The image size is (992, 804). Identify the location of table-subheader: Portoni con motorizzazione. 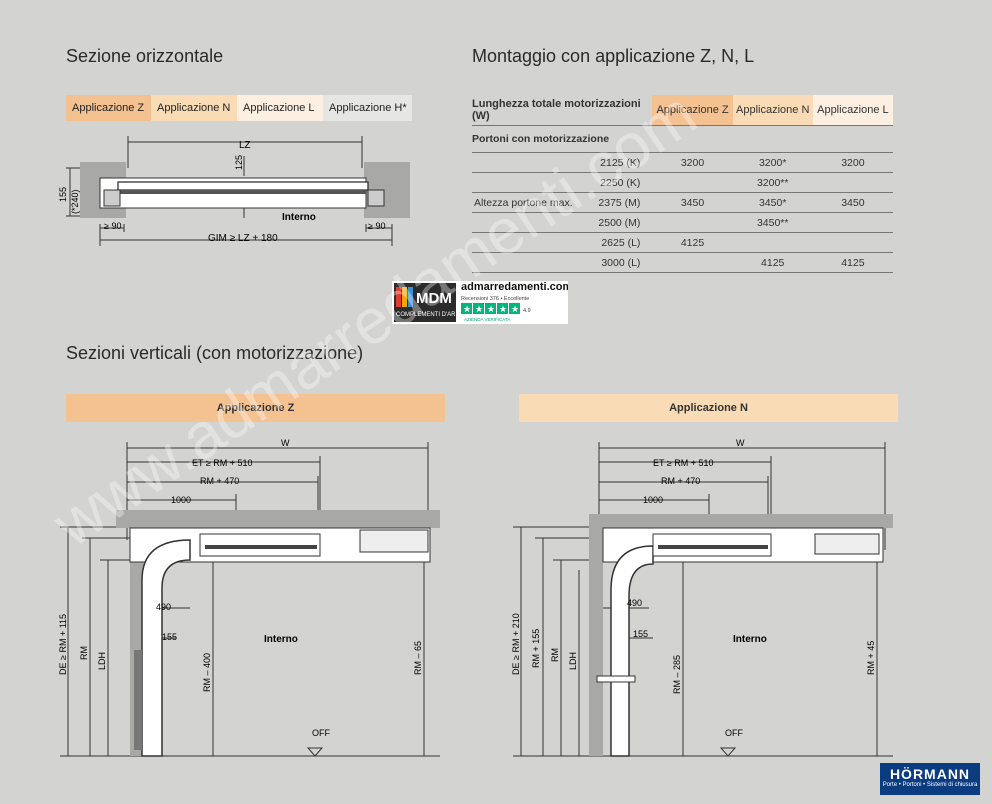
(682, 139).